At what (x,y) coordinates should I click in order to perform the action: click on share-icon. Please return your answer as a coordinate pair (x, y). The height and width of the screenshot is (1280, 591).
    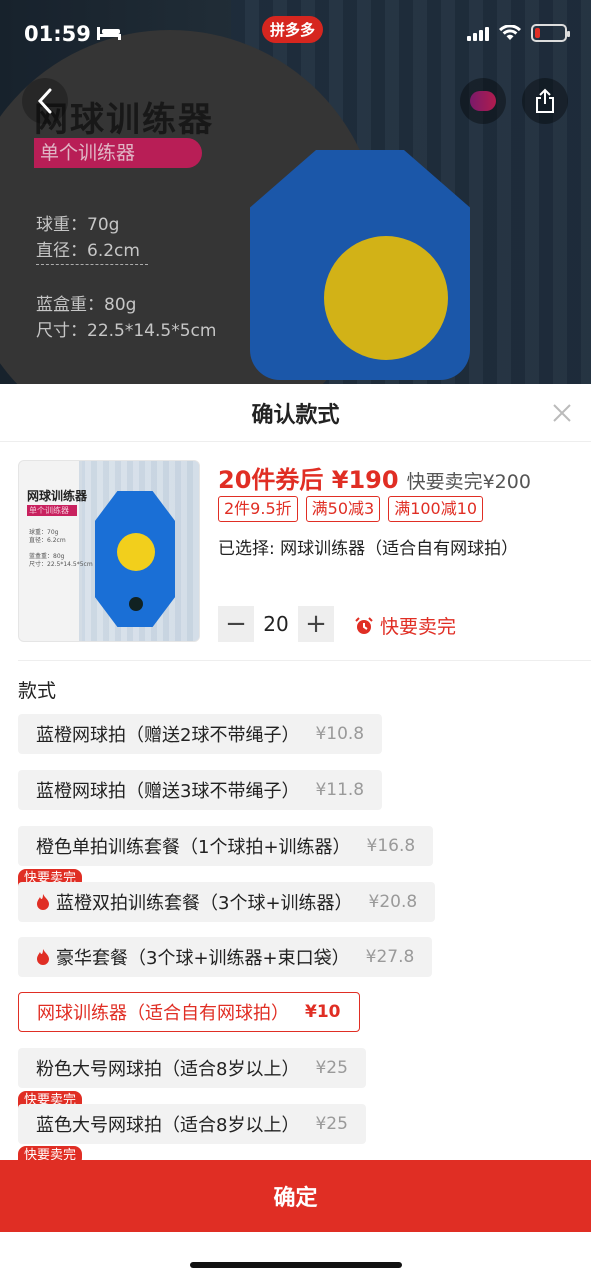
    Looking at the image, I should click on (545, 100).